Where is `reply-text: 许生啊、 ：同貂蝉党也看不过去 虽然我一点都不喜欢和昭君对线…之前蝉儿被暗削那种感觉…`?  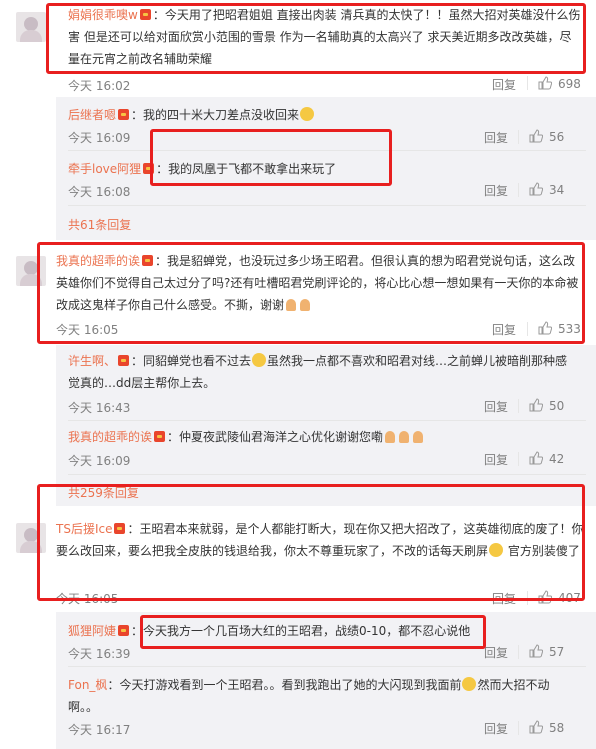
reply-text: 许生啊、 ：同貂蝉党也看不过去 虽然我一点都不喜欢和昭君对线…之前蝉儿被暗削那种感觉… is located at coordinates (322, 372).